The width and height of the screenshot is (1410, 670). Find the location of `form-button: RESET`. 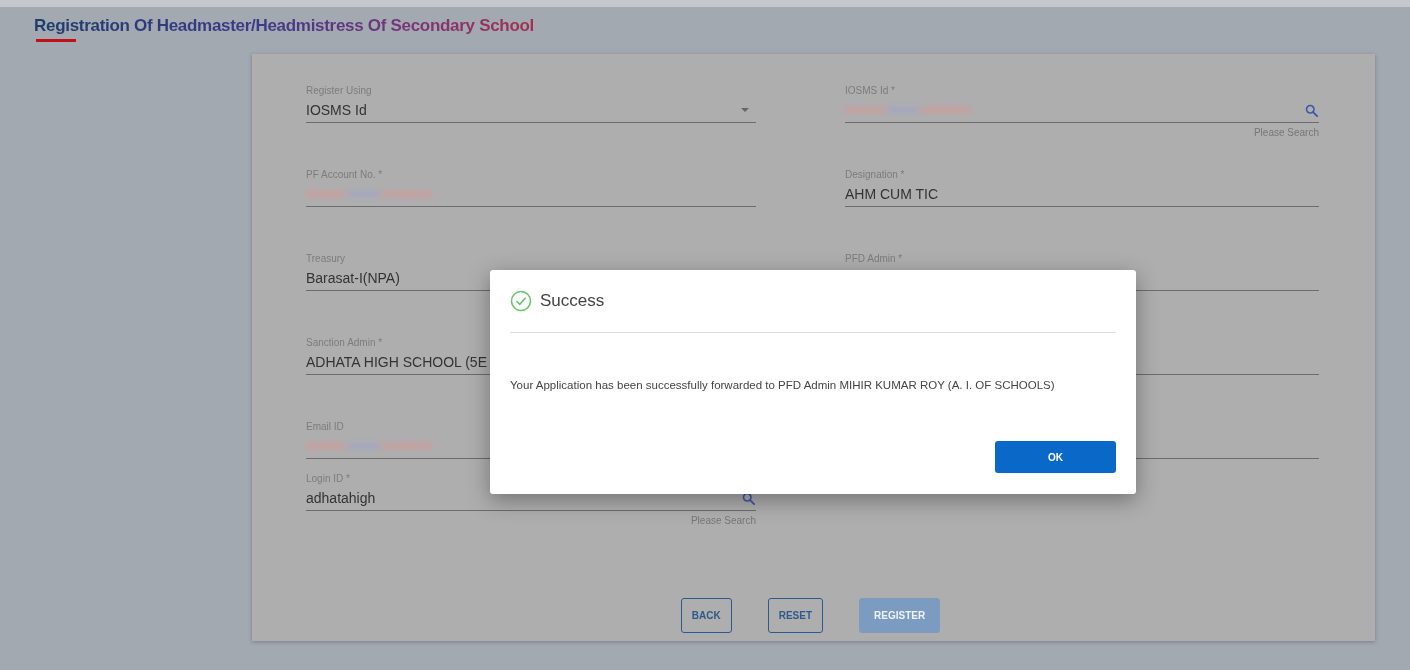

form-button: RESET is located at coordinates (795, 615).